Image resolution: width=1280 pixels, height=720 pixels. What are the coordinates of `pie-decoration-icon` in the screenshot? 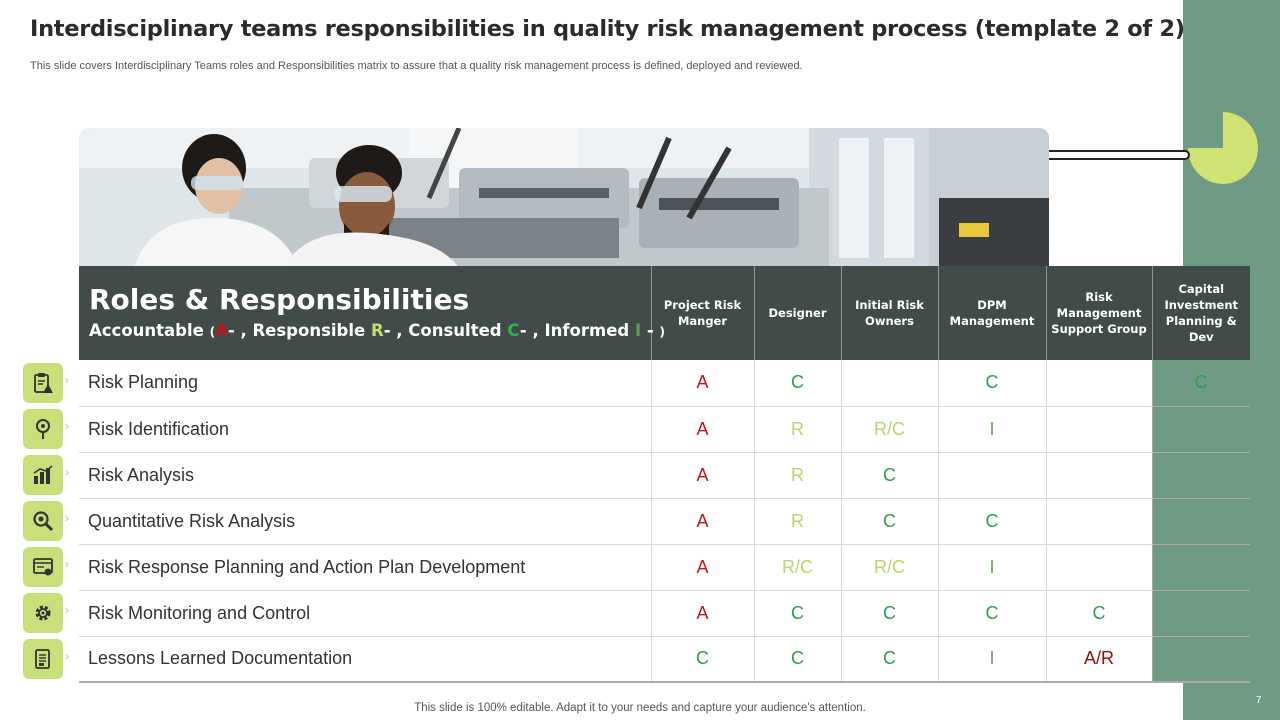 It's located at (1223, 148).